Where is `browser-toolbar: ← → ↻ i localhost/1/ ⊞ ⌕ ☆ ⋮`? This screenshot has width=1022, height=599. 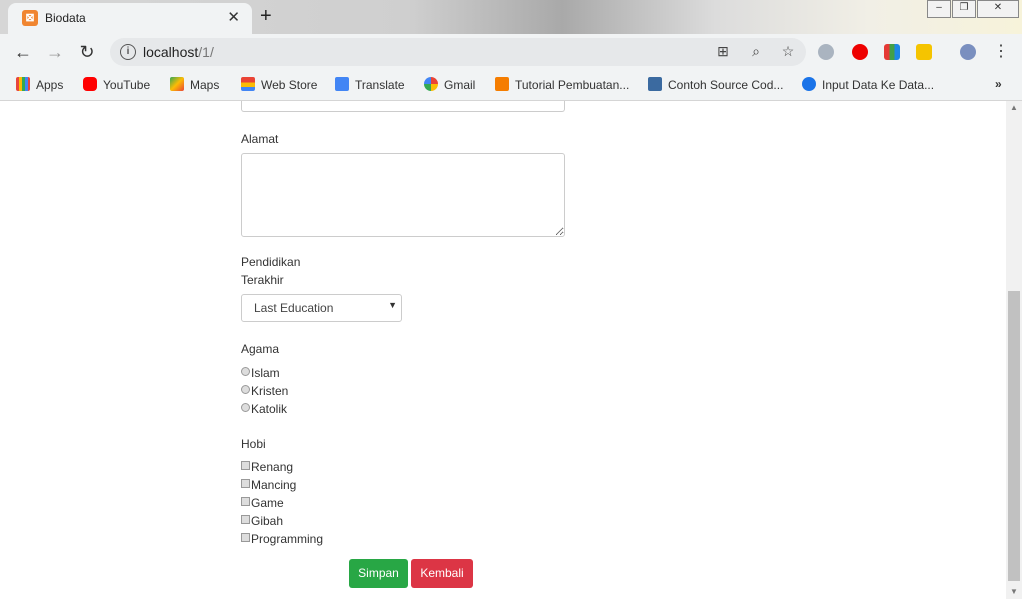 browser-toolbar: ← → ↻ i localhost/1/ ⊞ ⌕ ☆ ⋮ is located at coordinates (511, 52).